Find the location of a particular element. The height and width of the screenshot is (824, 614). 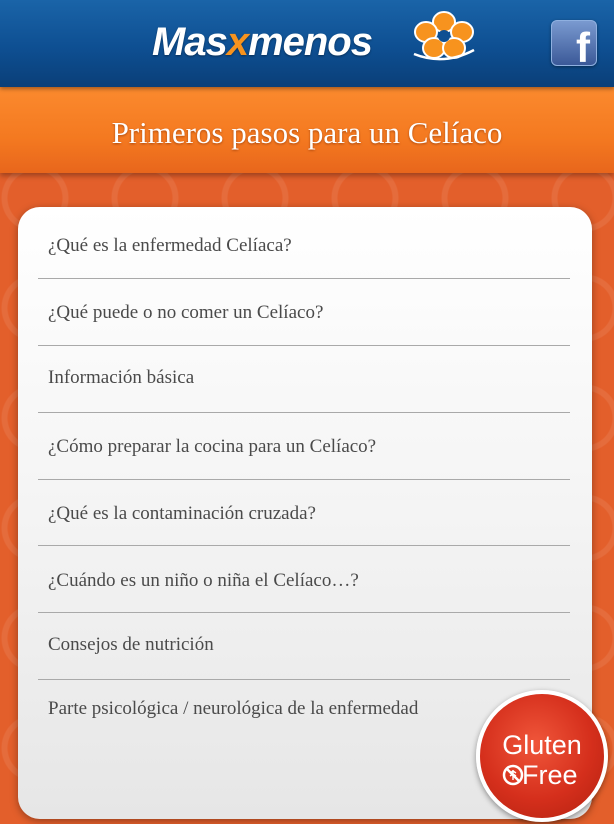

page-title: Primeros pasos para un Celíaco is located at coordinates (307, 132).